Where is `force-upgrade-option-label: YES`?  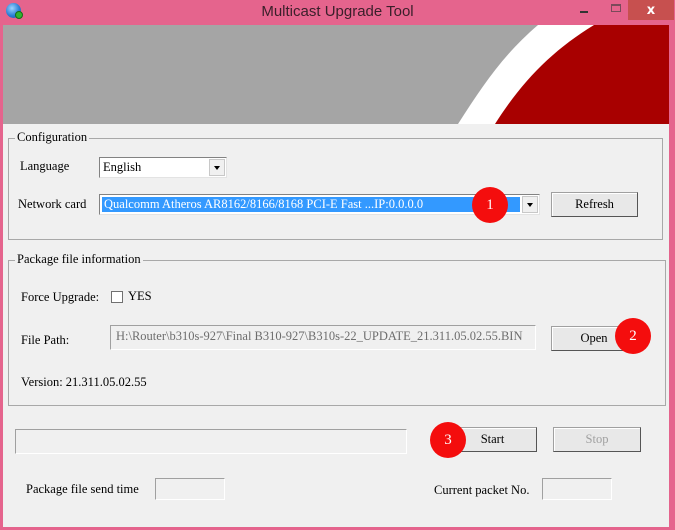
force-upgrade-option-label: YES is located at coordinates (140, 296).